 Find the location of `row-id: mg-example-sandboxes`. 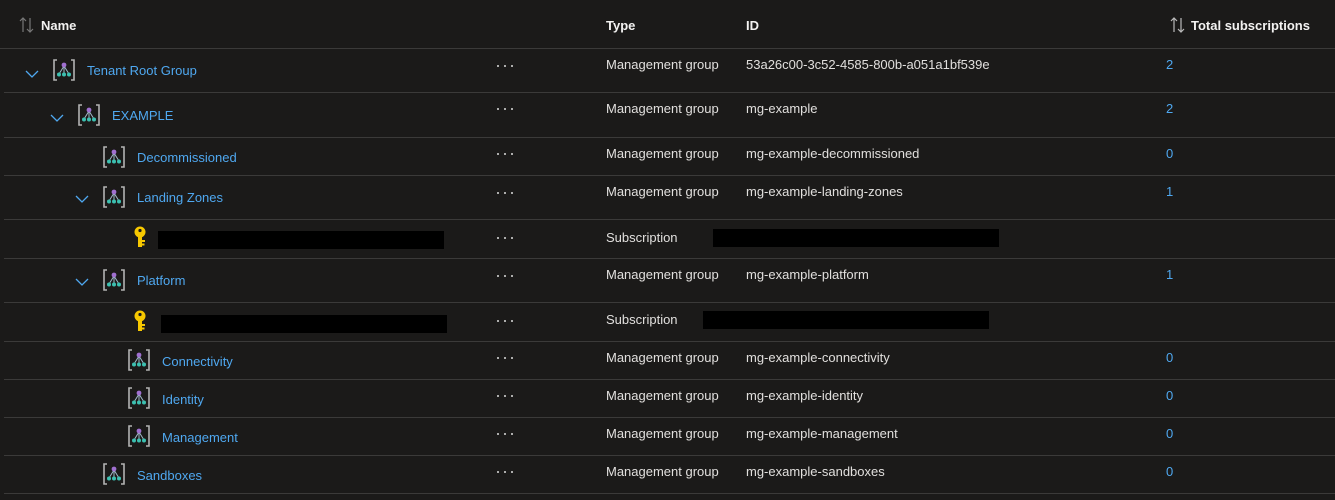

row-id: mg-example-sandboxes is located at coordinates (815, 471).